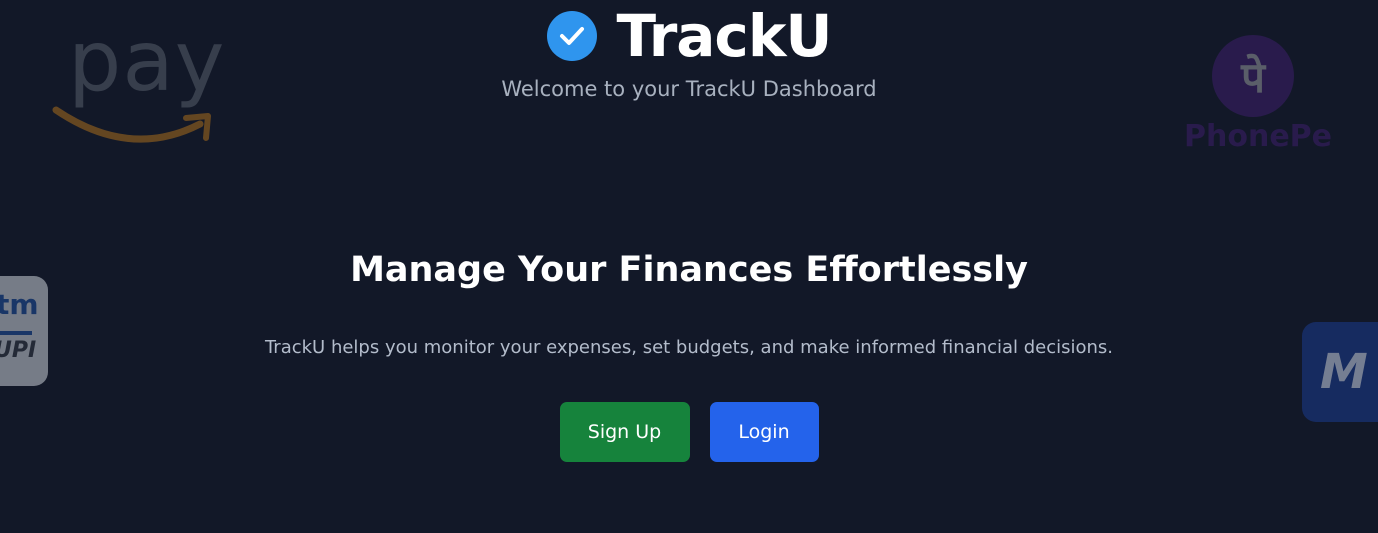 The height and width of the screenshot is (533, 1378). I want to click on hero-headline: Manage Your Finances Effortlessly, so click(689, 270).